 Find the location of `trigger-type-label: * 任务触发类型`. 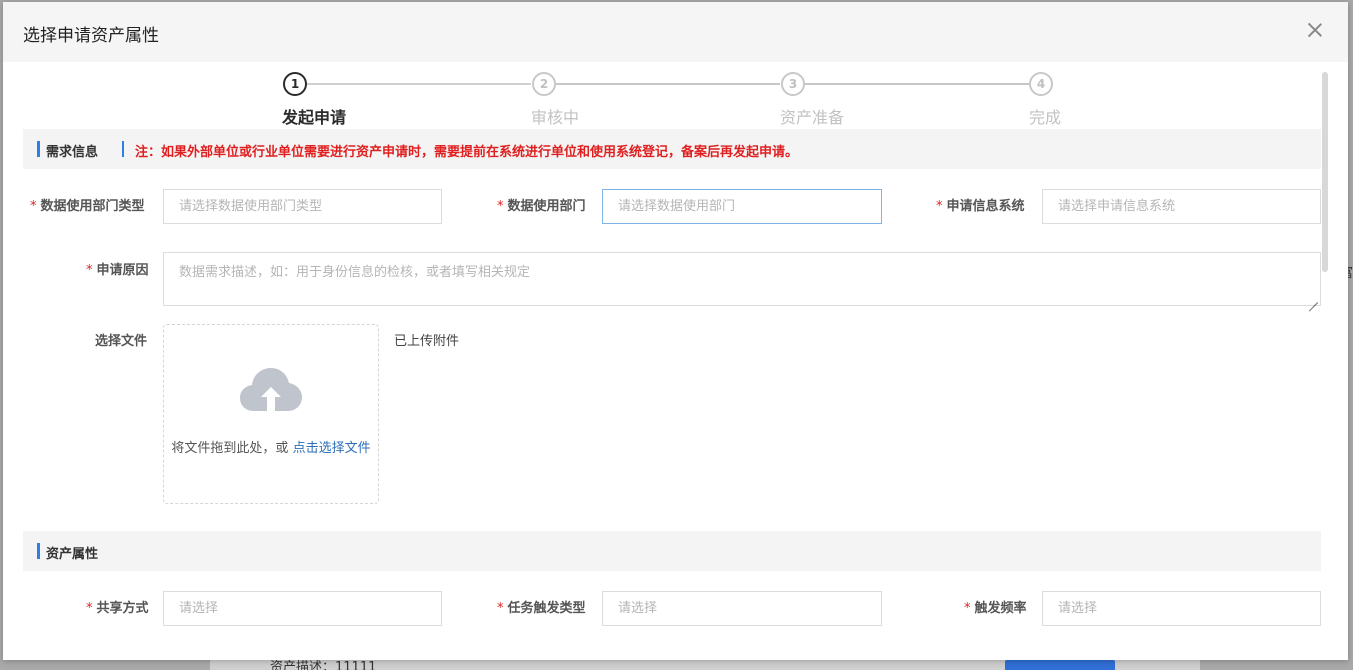

trigger-type-label: * 任务触发类型 is located at coordinates (541, 606).